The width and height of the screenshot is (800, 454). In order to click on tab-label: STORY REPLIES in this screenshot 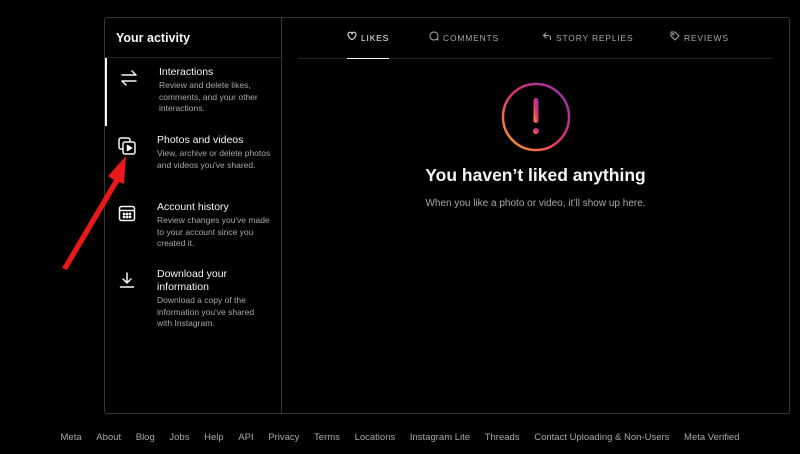, I will do `click(595, 38)`.